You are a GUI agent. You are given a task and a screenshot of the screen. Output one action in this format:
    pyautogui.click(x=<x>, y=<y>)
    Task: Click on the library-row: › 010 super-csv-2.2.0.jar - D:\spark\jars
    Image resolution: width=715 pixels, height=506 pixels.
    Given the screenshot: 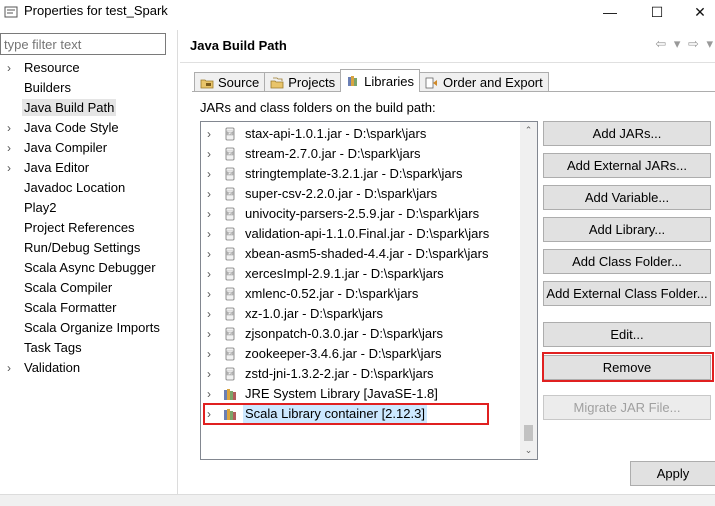 What is the action you would take?
    pyautogui.click(x=360, y=194)
    